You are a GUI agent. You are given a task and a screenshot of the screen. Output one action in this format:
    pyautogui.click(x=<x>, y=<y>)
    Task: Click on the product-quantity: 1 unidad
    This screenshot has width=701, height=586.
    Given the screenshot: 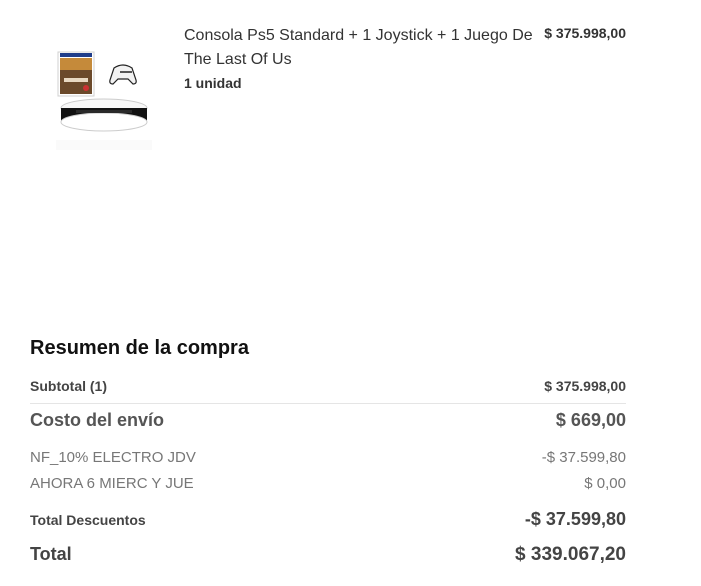 What is the action you would take?
    pyautogui.click(x=213, y=83)
    